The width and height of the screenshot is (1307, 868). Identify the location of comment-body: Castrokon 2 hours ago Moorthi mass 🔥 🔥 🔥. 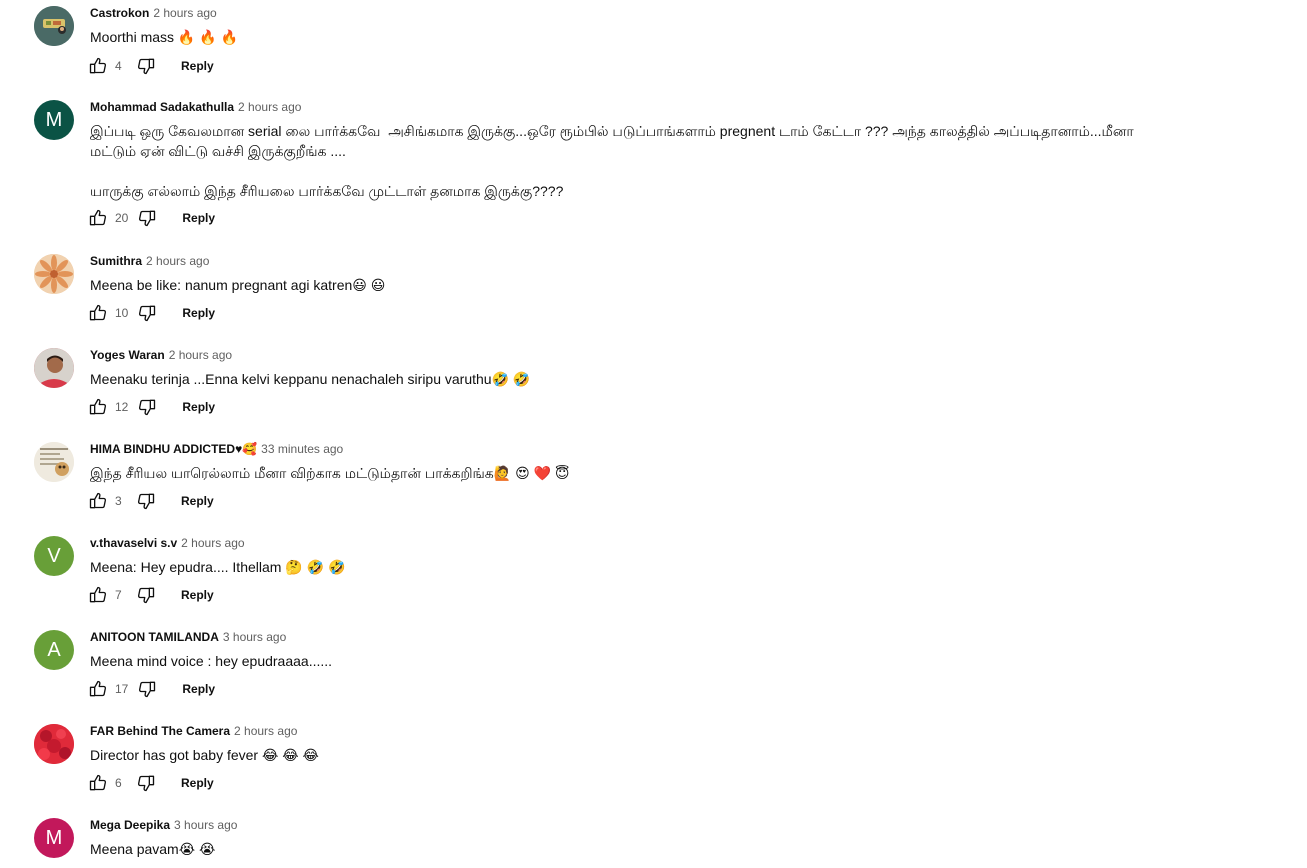
(628, 25).